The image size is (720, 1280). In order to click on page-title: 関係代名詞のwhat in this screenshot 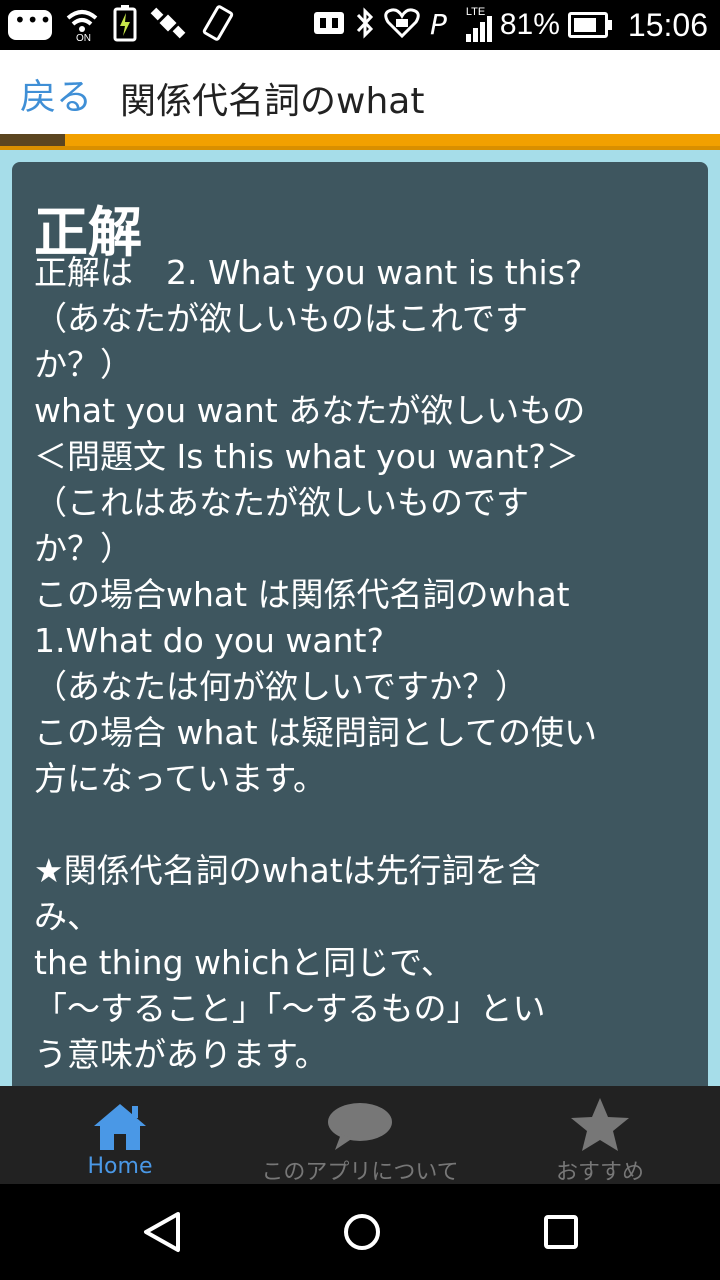, I will do `click(272, 101)`.